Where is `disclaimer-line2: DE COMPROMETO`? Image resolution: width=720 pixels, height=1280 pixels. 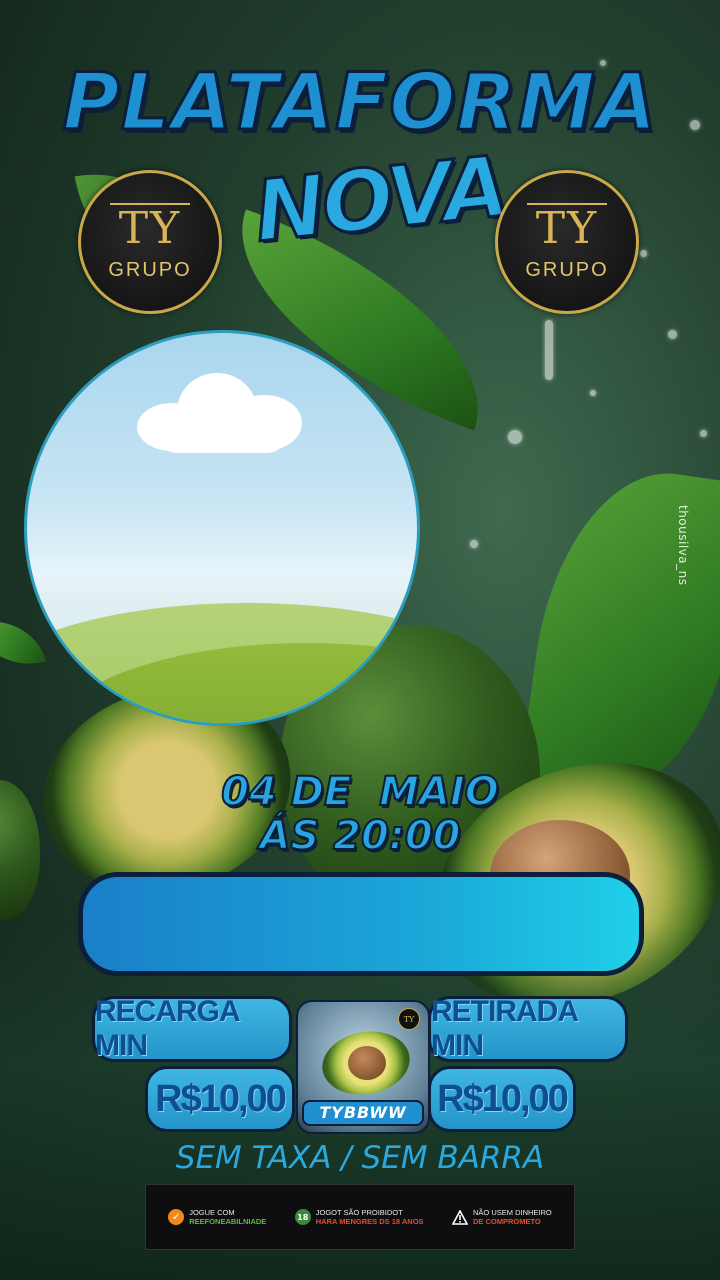
disclaimer-line2: DE COMPROMETO is located at coordinates (506, 1221).